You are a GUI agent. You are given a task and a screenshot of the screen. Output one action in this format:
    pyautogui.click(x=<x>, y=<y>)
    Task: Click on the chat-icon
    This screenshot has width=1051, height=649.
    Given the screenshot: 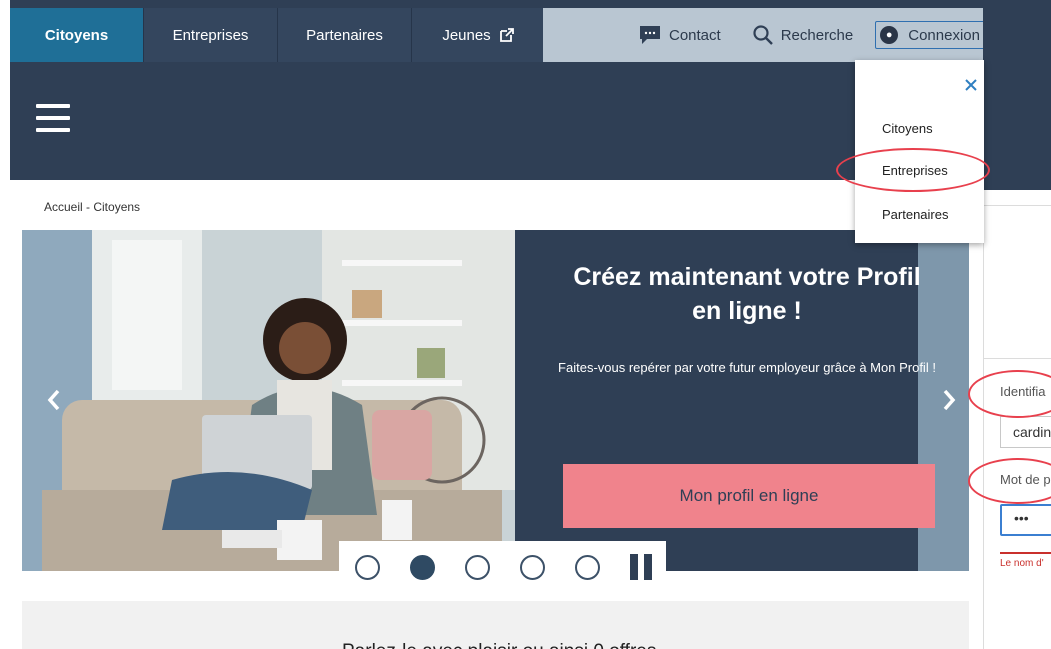 What is the action you would take?
    pyautogui.click(x=650, y=35)
    